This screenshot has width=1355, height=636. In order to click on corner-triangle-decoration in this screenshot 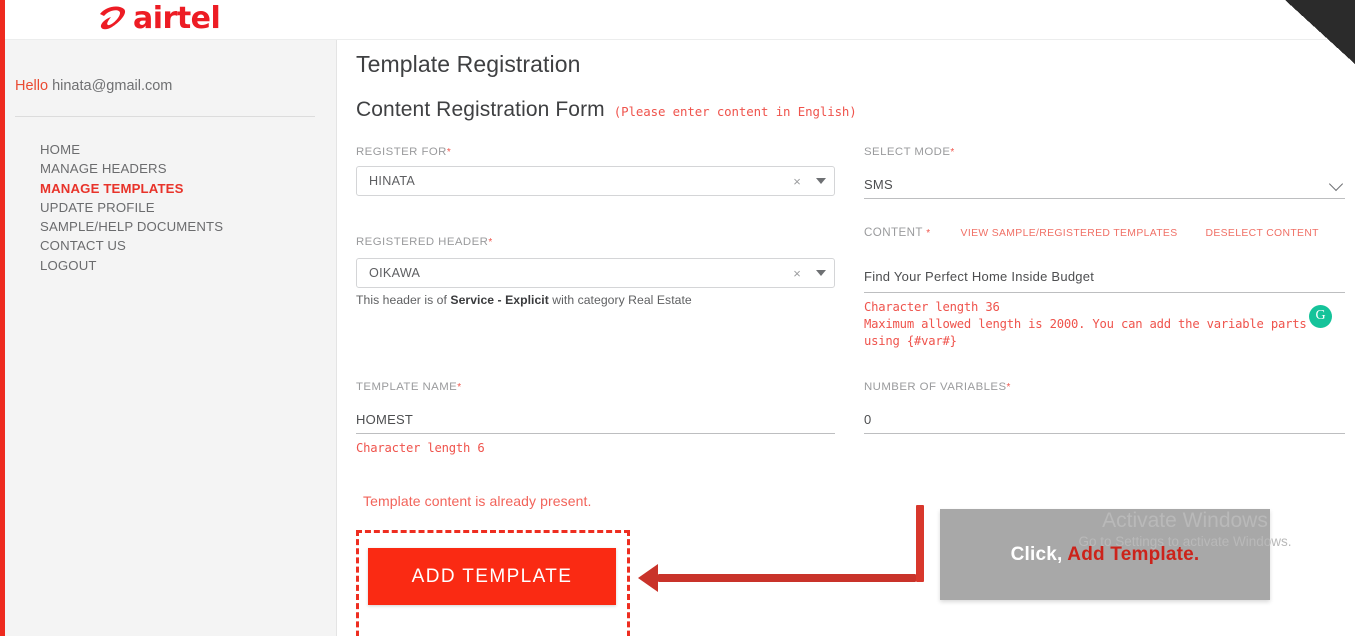, I will do `click(1320, 32)`.